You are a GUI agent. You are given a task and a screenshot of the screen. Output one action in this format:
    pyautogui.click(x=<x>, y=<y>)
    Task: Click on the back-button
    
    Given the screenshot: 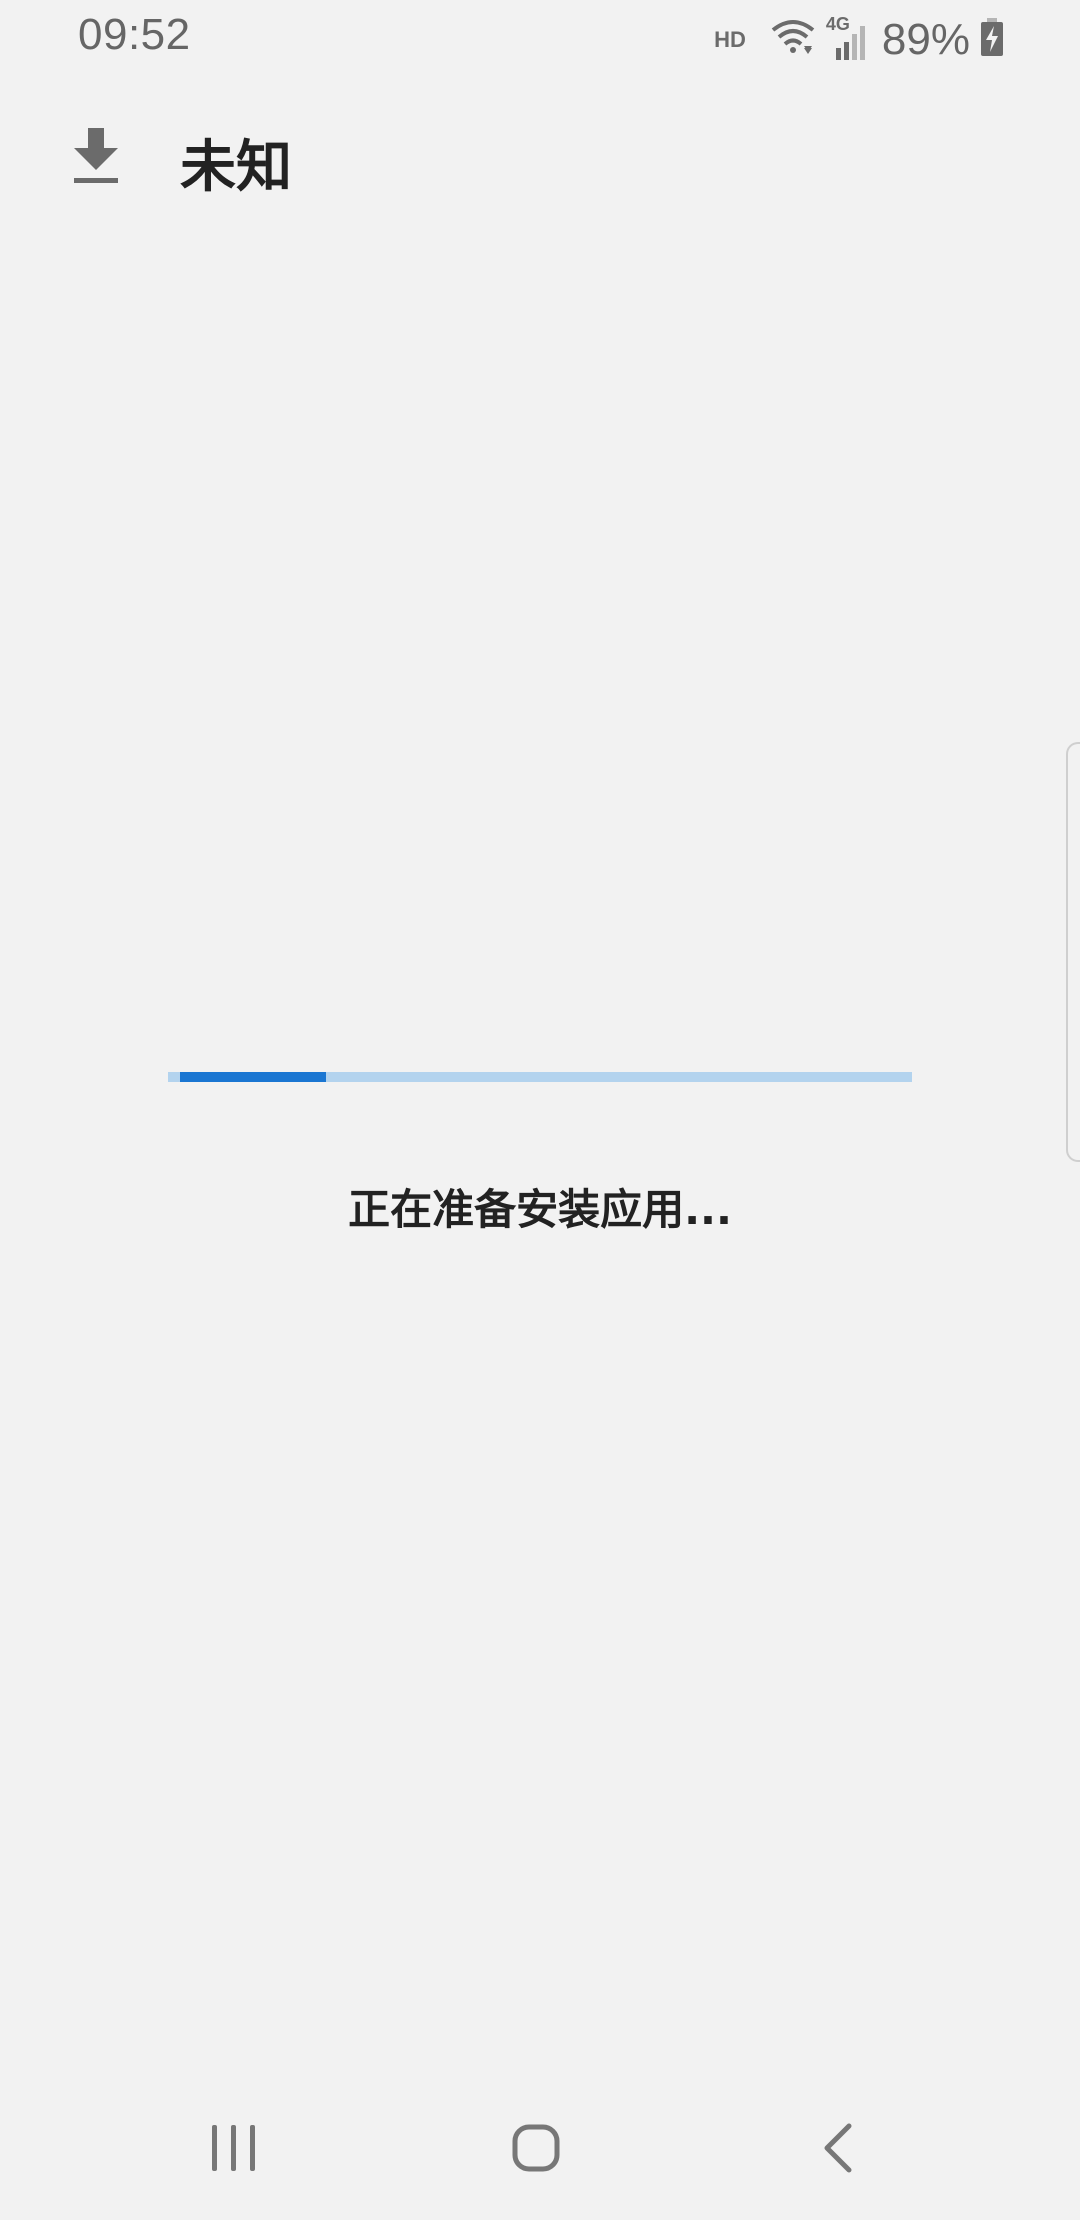 What is the action you would take?
    pyautogui.click(x=838, y=2150)
    